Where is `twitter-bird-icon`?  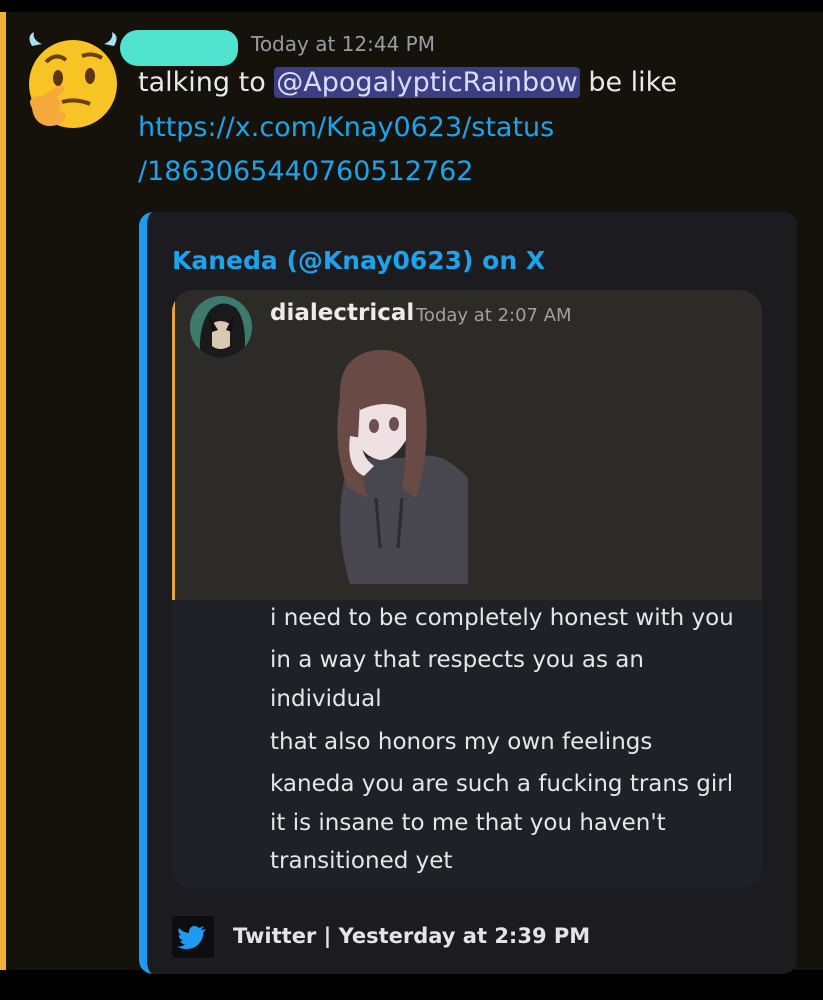
twitter-bird-icon is located at coordinates (193, 937).